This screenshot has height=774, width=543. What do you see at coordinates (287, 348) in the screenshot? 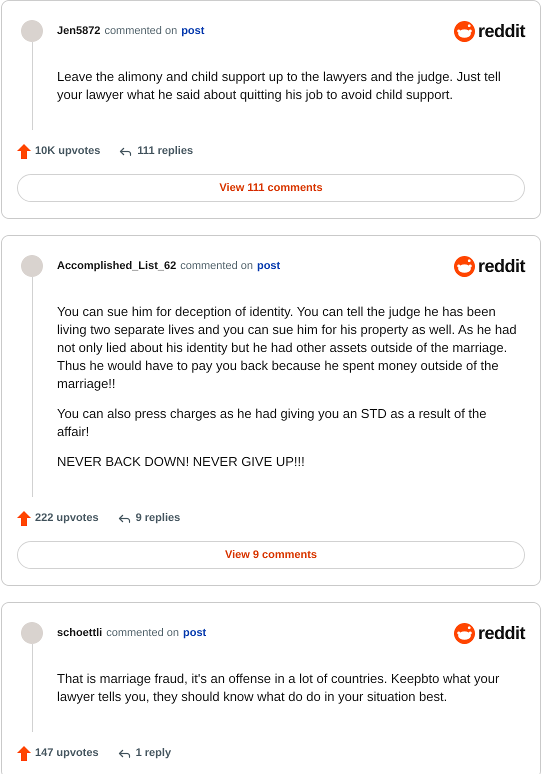
I see `comment-text: You can sue him for deception of identity. You can tell the judge he has been living two separate lives and you can sue him for his property as well. As he had not only lied about his identity but he had other assets outside of the marriage. Thus he would have to pay you back because he spent money outside of the marriage!!` at bounding box center [287, 348].